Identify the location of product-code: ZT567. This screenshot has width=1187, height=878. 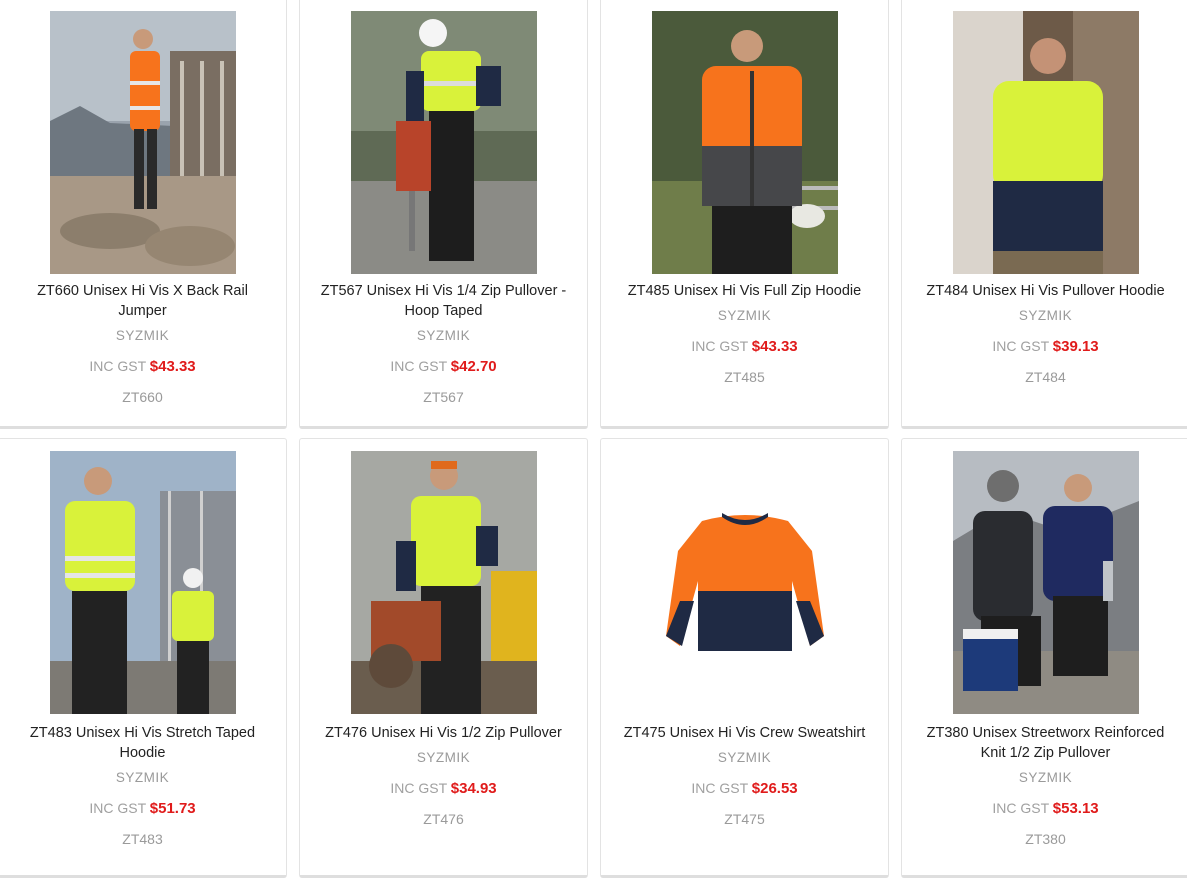
(443, 397).